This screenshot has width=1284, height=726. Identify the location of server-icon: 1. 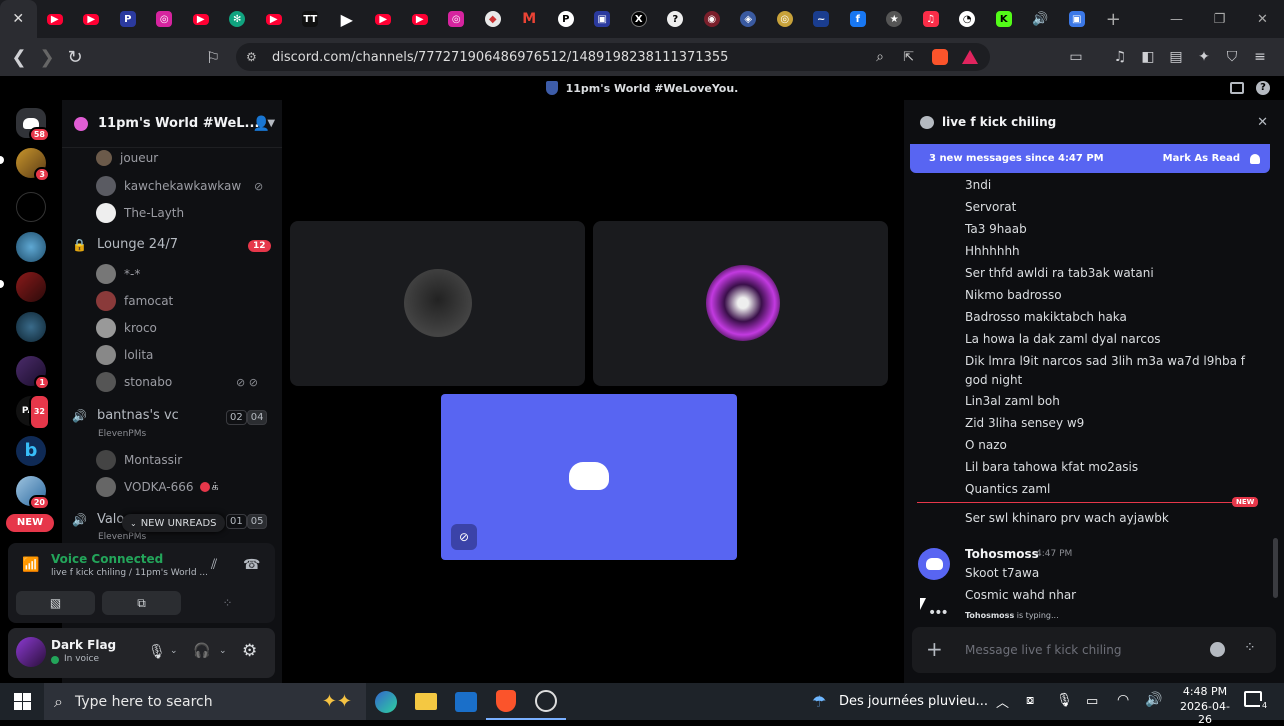
(33, 373).